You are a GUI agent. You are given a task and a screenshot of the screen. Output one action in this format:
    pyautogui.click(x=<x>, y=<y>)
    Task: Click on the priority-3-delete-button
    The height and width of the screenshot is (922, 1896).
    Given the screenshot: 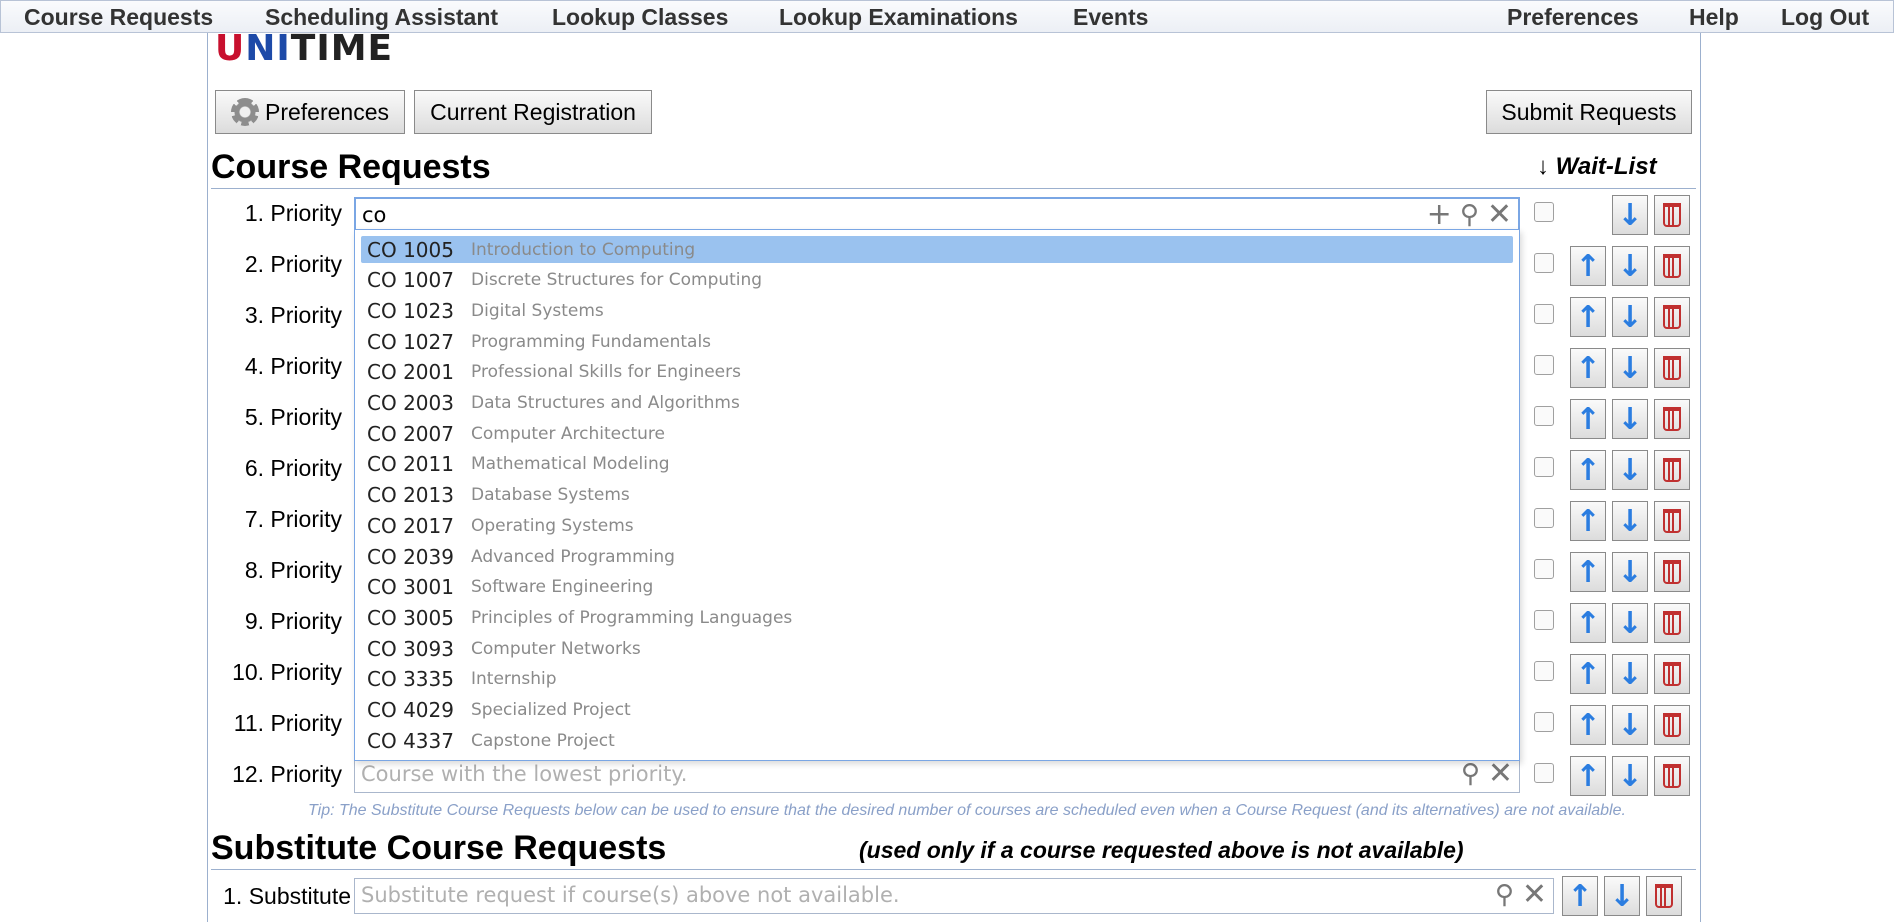 What is the action you would take?
    pyautogui.click(x=1672, y=317)
    